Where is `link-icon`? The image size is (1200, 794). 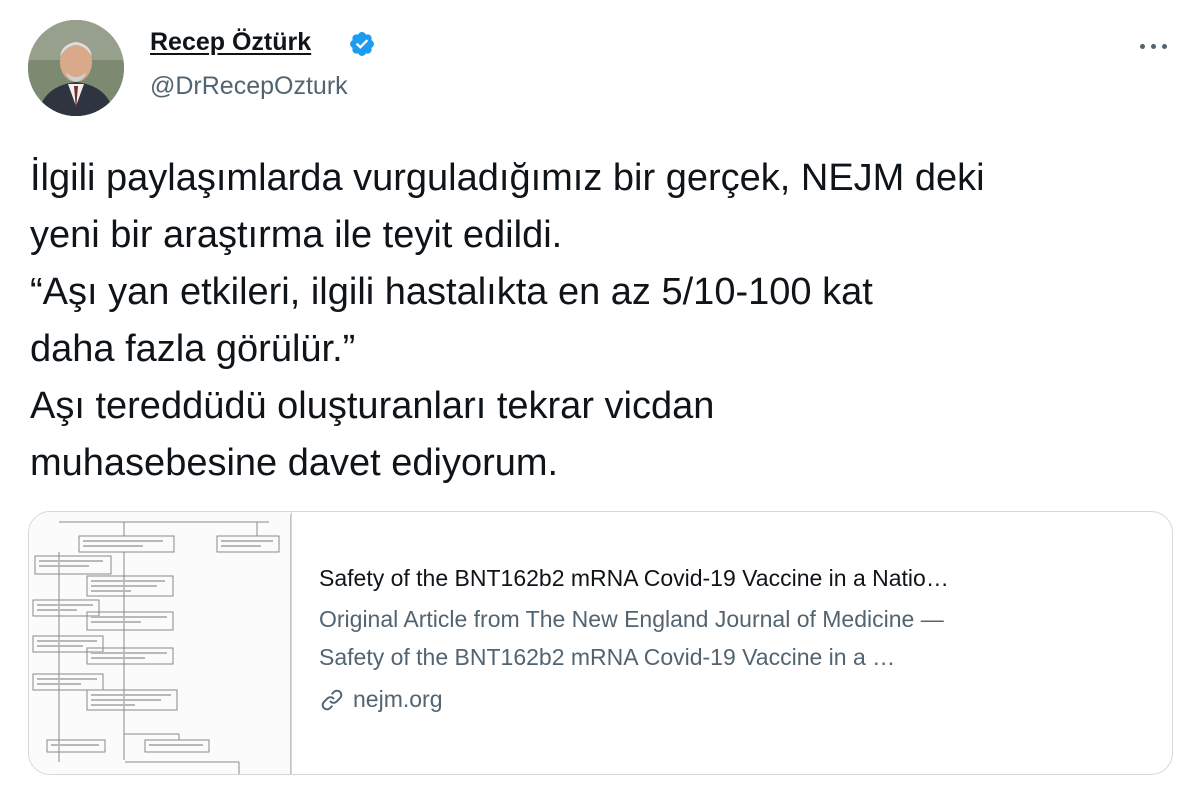 link-icon is located at coordinates (332, 699).